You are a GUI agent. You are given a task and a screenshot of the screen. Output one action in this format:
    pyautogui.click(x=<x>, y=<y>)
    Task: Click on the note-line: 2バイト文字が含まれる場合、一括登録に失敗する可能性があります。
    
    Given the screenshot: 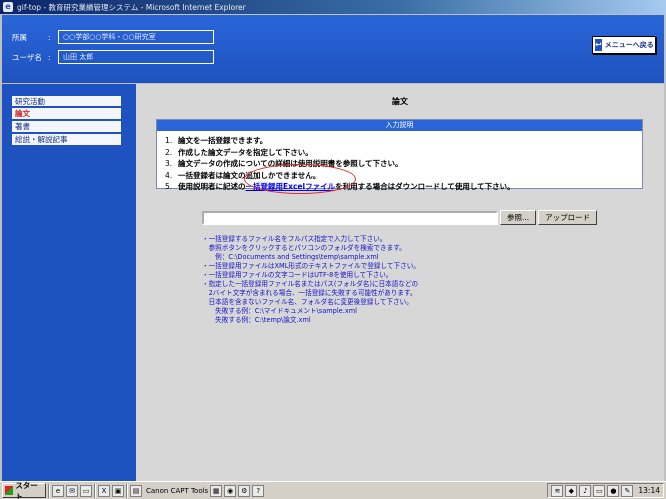 What is the action you would take?
    pyautogui.click(x=309, y=293)
    